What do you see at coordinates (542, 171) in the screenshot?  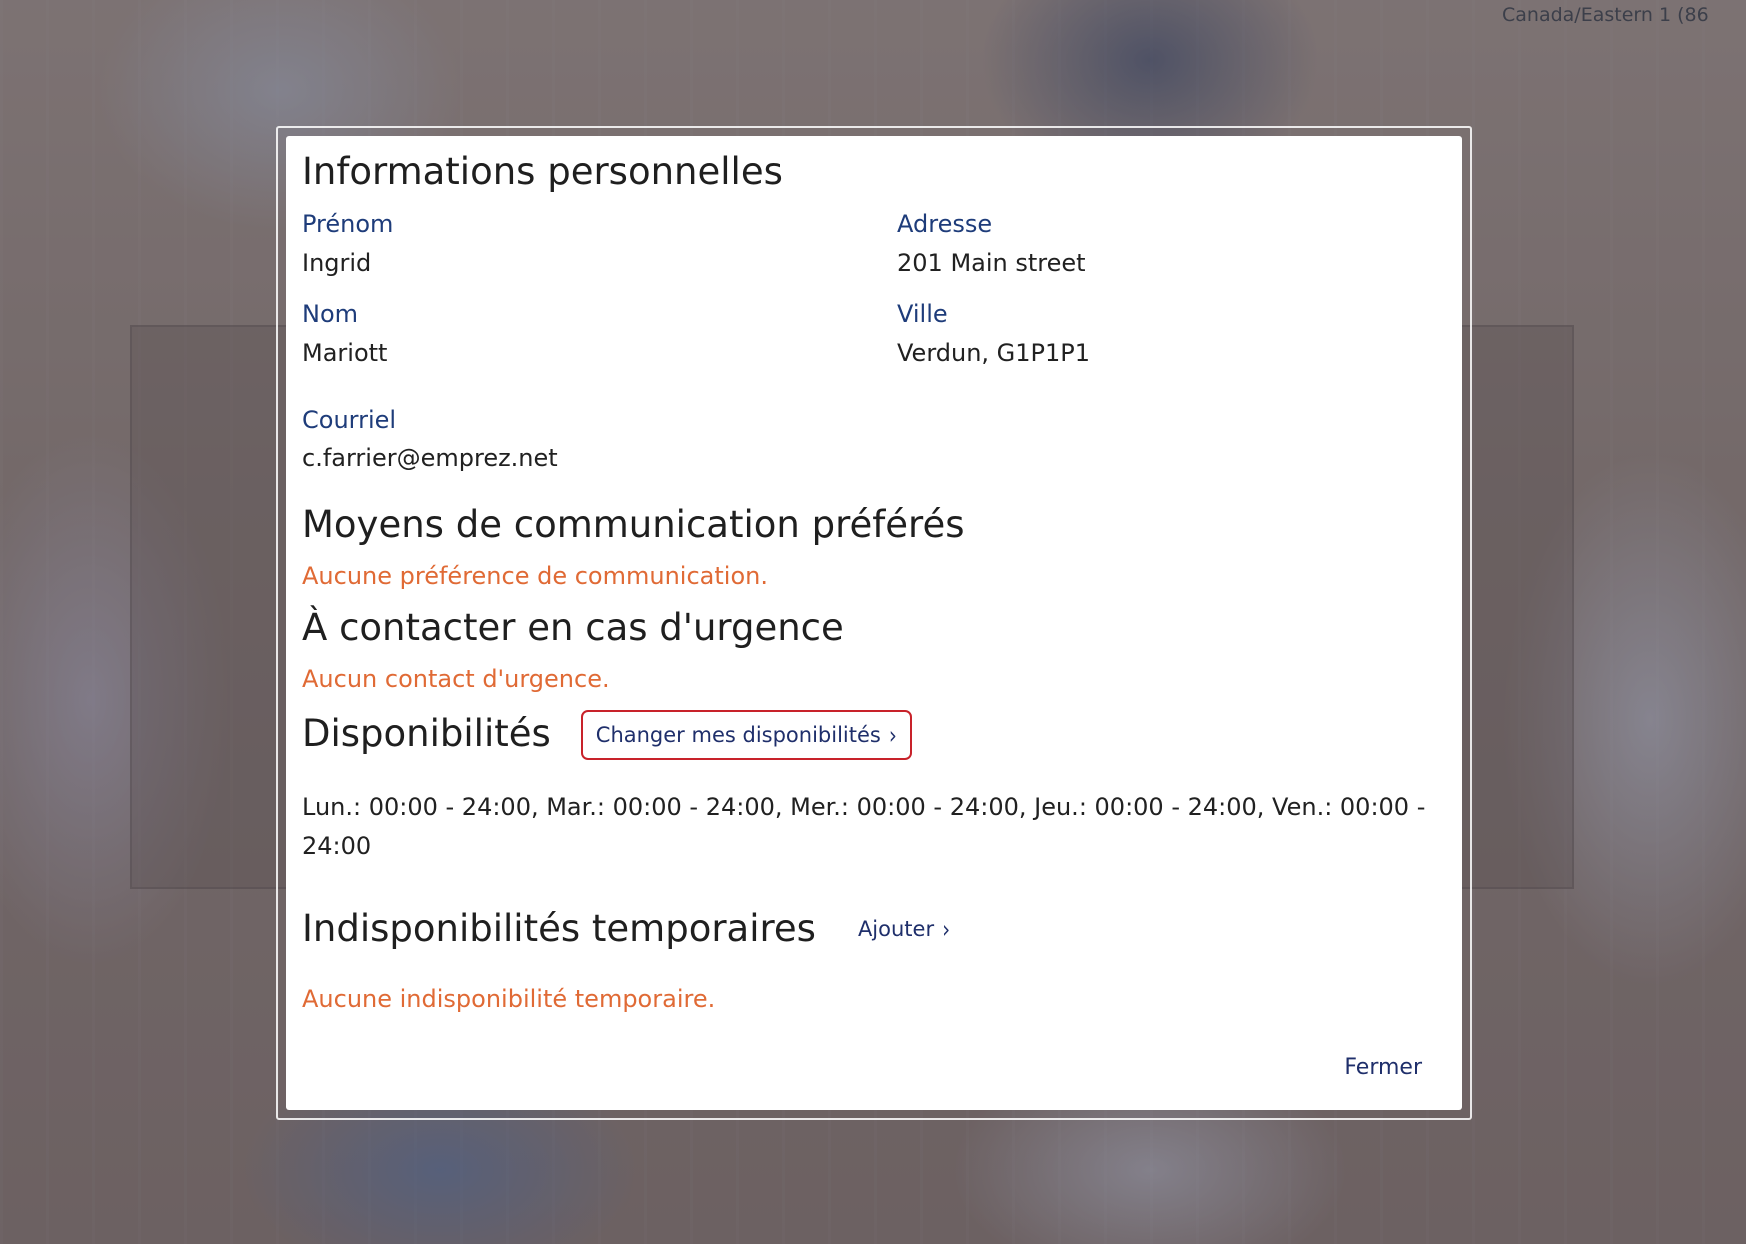 I see `modal-title: Informations personnelles` at bounding box center [542, 171].